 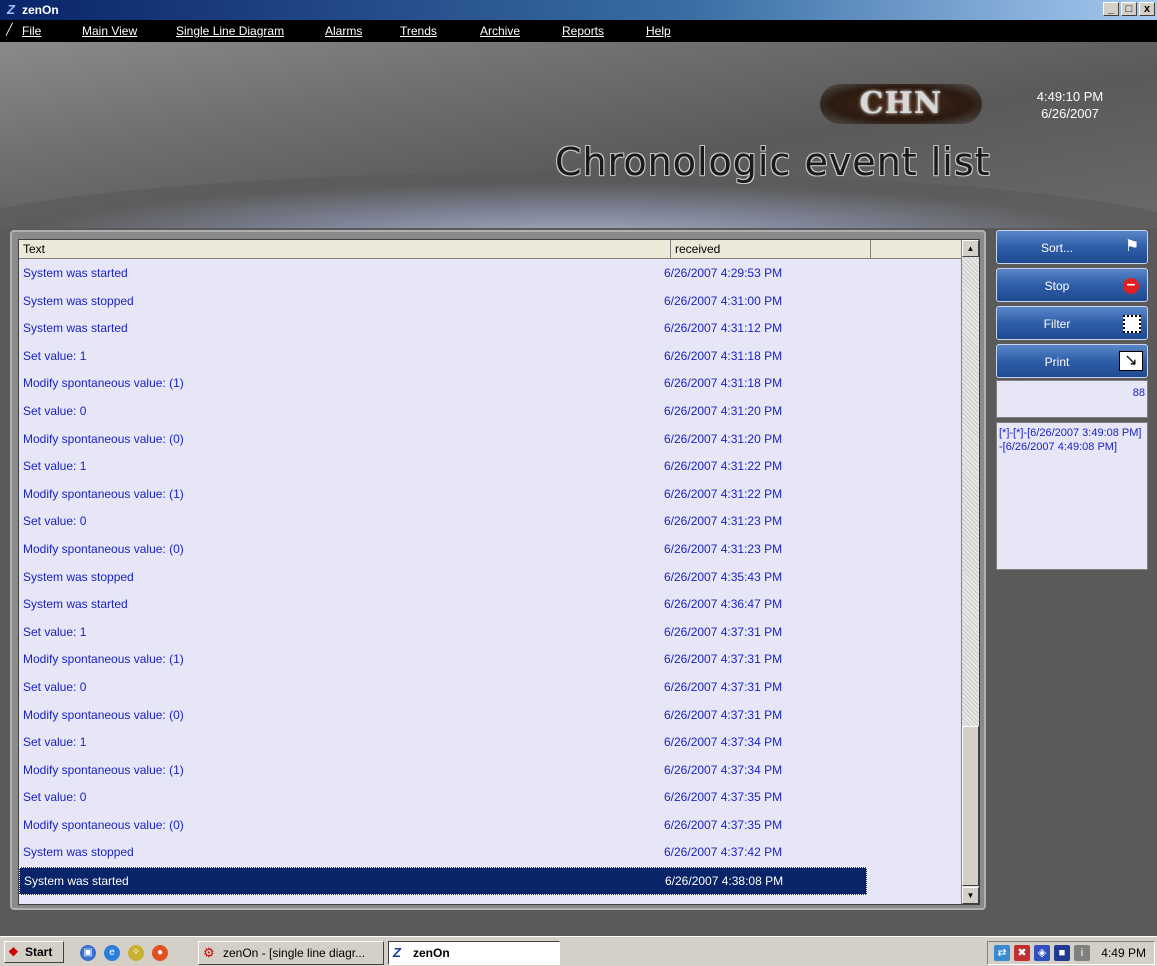 I want to click on filter-icon, so click(x=1132, y=324).